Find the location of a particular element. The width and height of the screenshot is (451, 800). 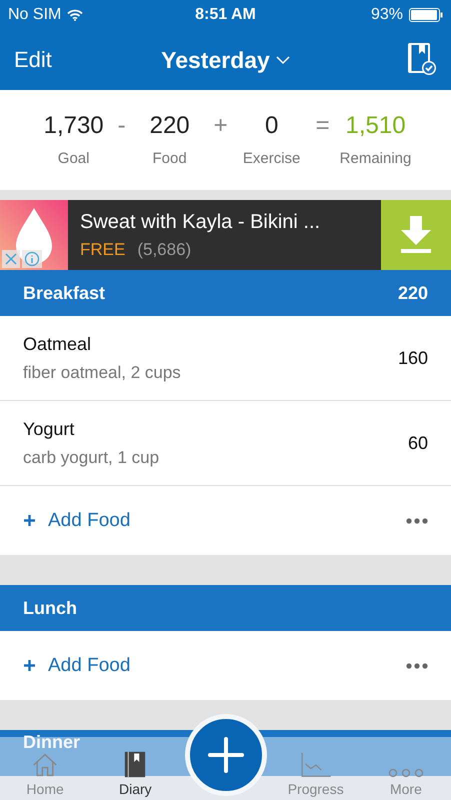

food-detail: carb yogurt, 1 cup is located at coordinates (91, 458).